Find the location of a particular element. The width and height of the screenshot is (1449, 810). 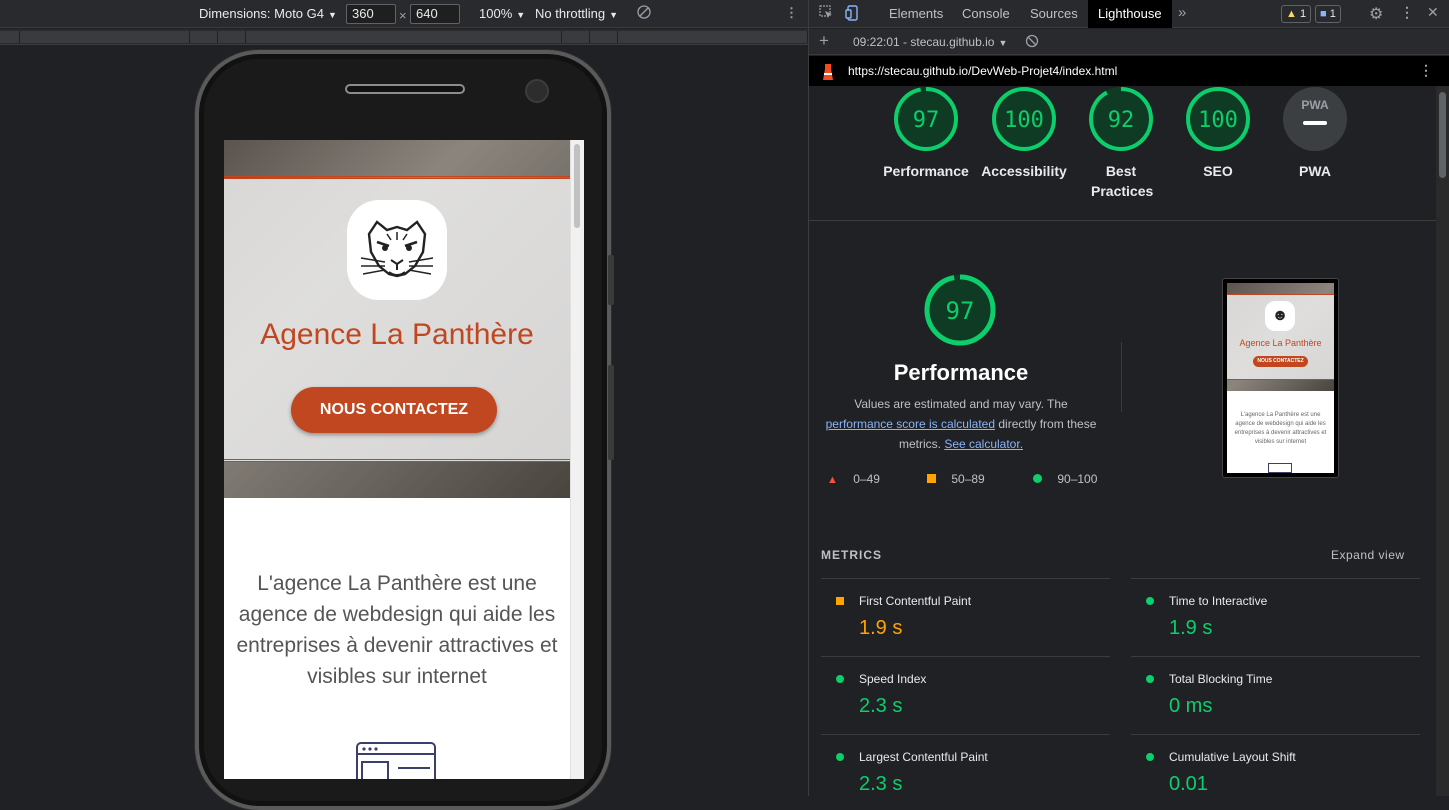

metric-name: First Contentful Paint is located at coordinates (915, 601).